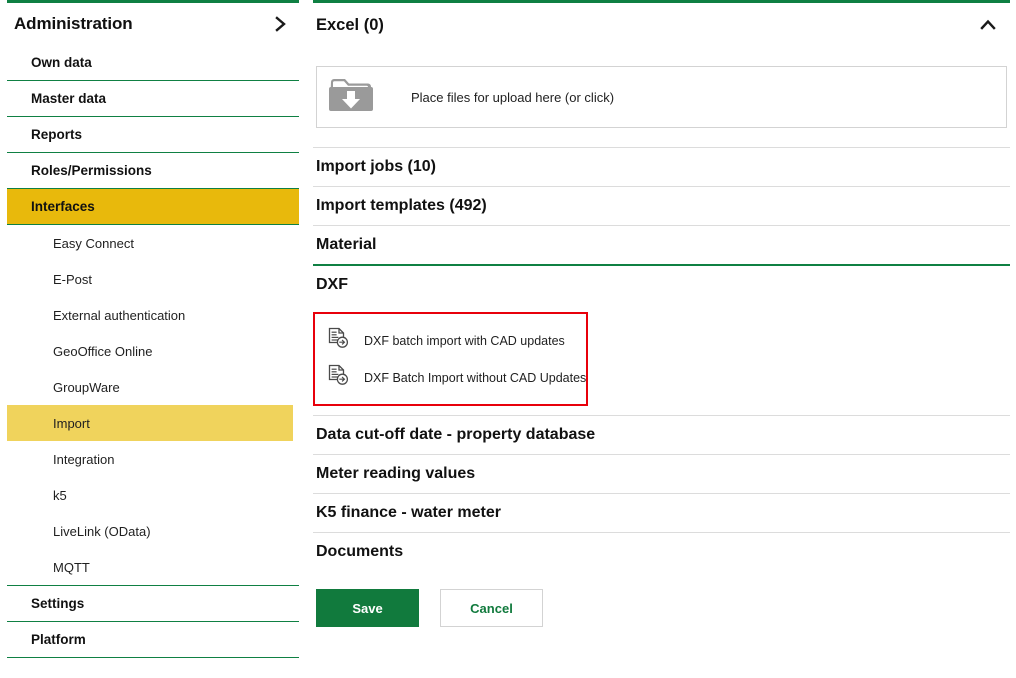  Describe the element at coordinates (57, 134) in the screenshot. I see `sidebar-item-label: Reports` at that location.